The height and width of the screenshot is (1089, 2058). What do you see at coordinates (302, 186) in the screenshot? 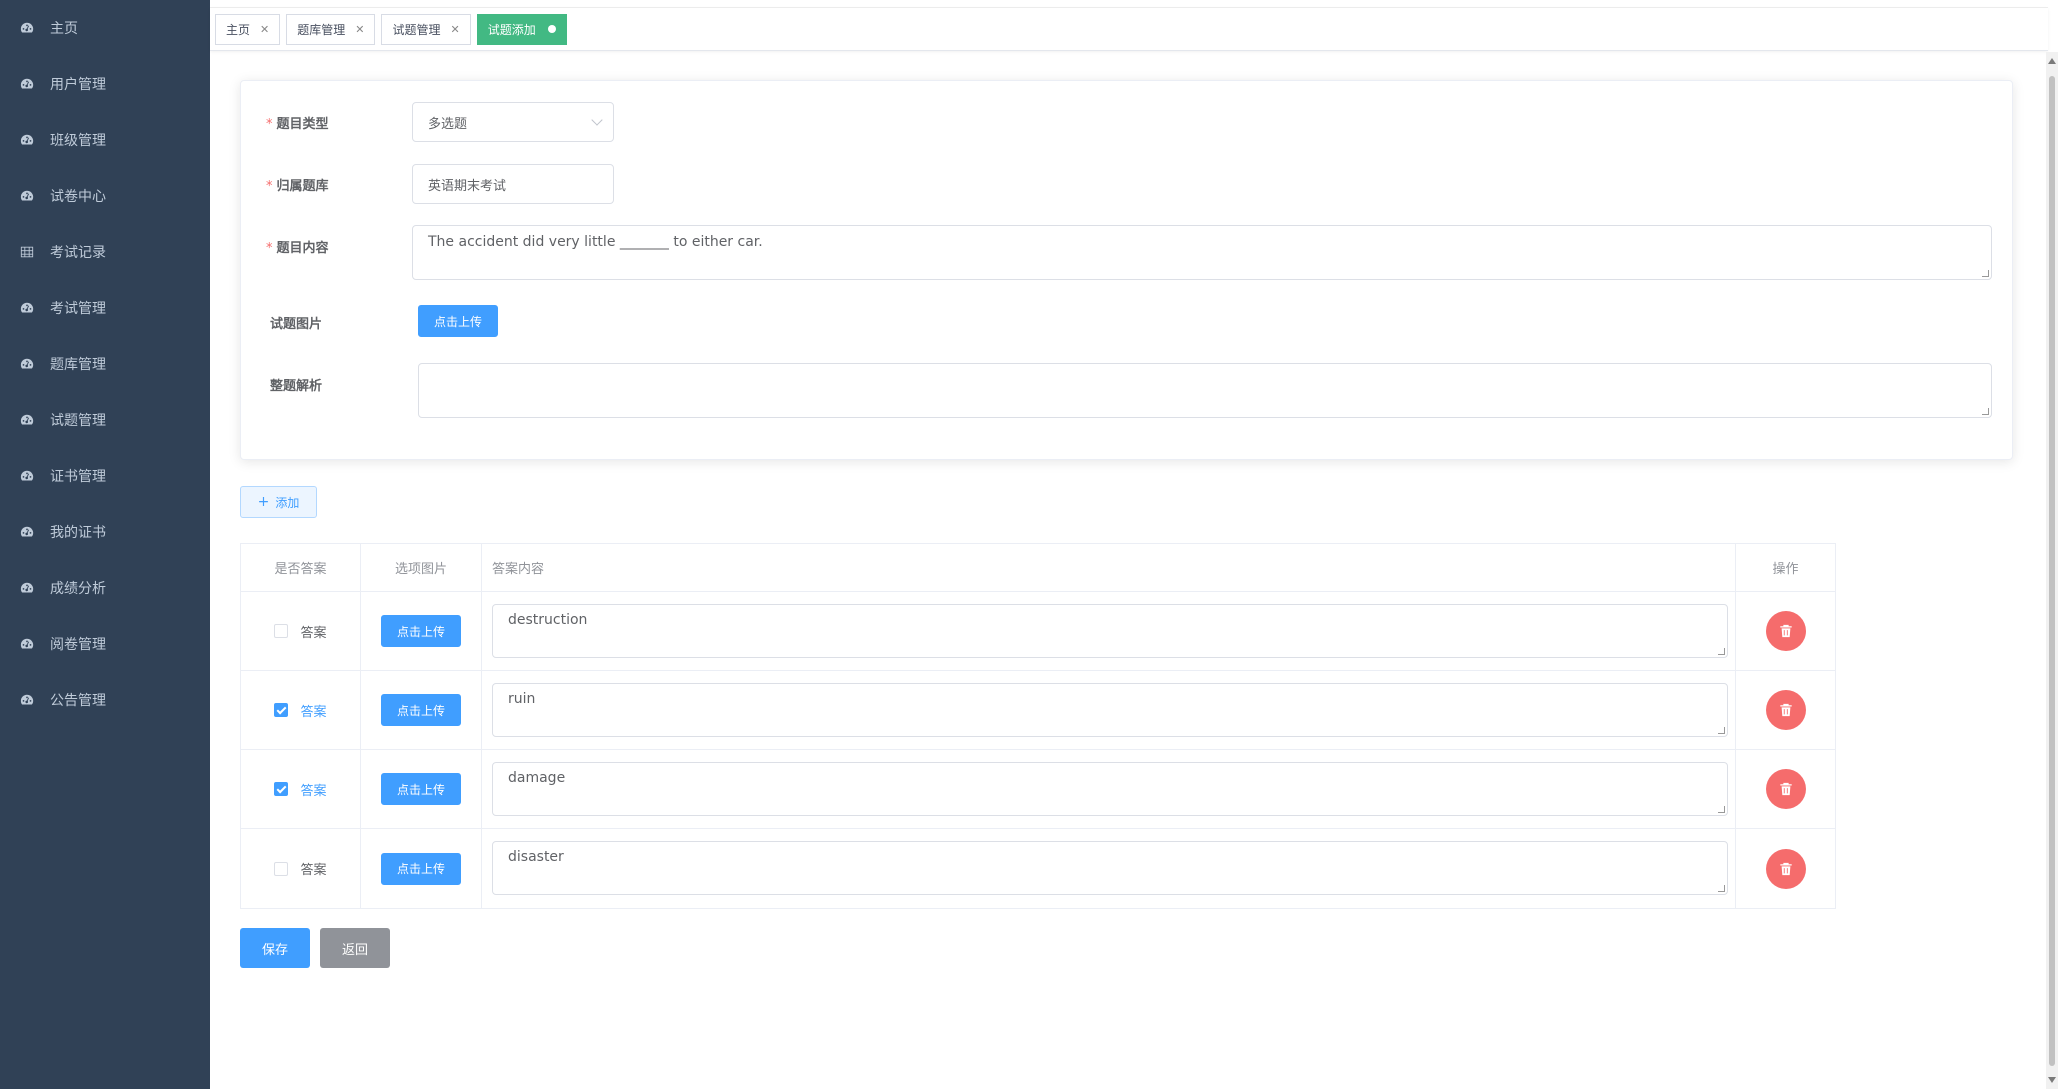
I see `label-text: 归属题库` at bounding box center [302, 186].